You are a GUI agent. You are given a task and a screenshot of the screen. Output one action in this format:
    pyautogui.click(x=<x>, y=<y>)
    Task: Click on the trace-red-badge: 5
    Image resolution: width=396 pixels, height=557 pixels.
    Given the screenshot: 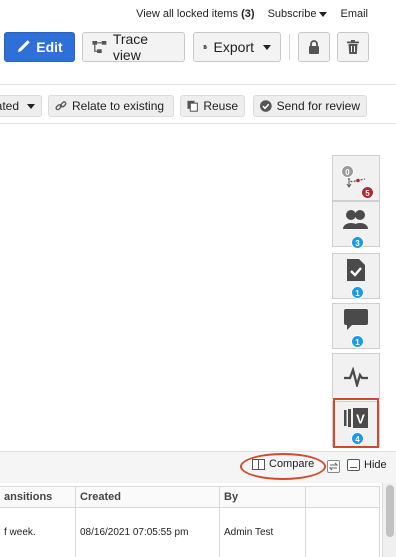 What is the action you would take?
    pyautogui.click(x=367, y=192)
    